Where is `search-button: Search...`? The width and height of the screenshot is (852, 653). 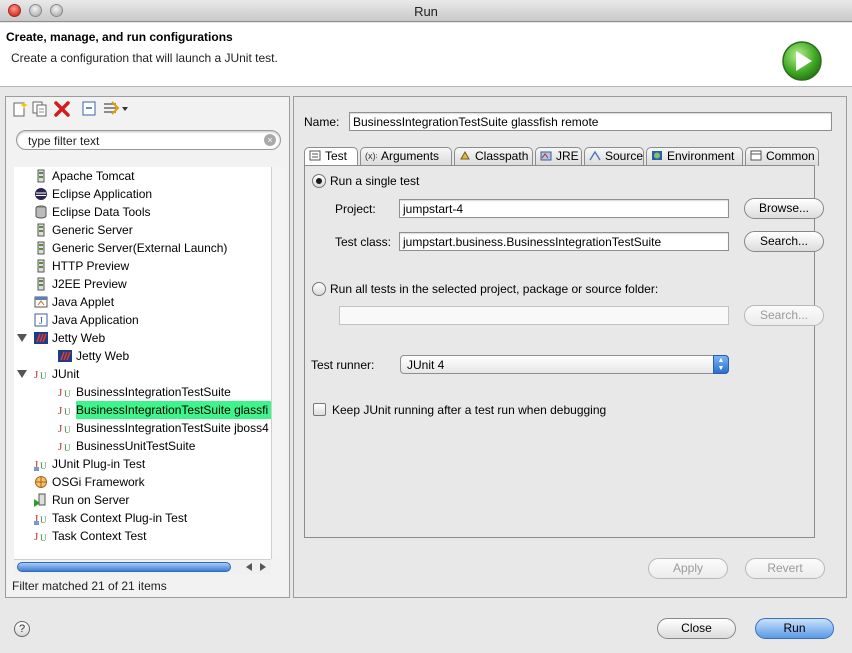 search-button: Search... is located at coordinates (784, 241).